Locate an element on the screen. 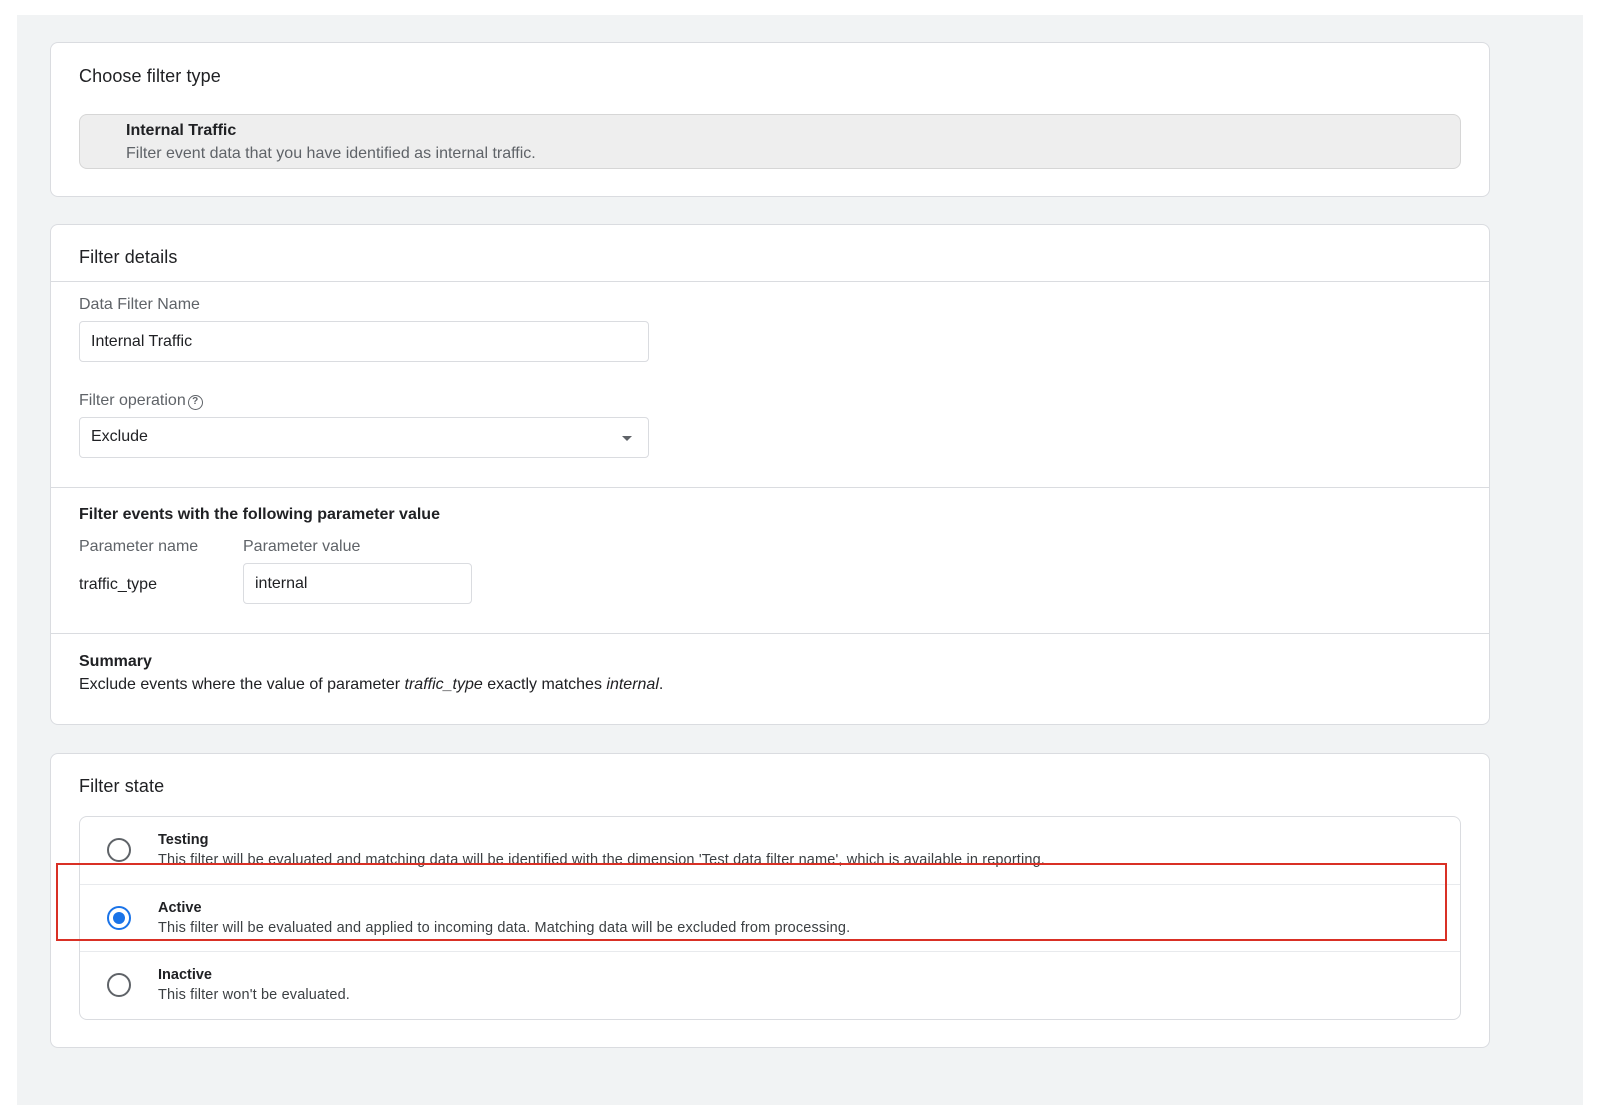  radio-inactive is located at coordinates (119, 985).